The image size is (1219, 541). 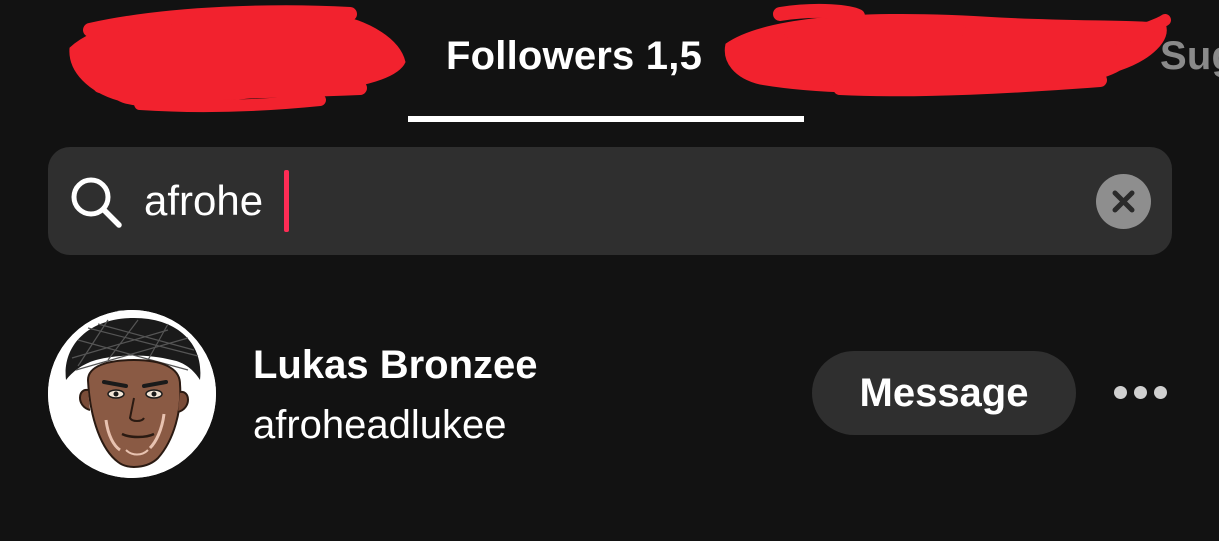 I want to click on tab-left-partial: s, so click(x=83, y=56).